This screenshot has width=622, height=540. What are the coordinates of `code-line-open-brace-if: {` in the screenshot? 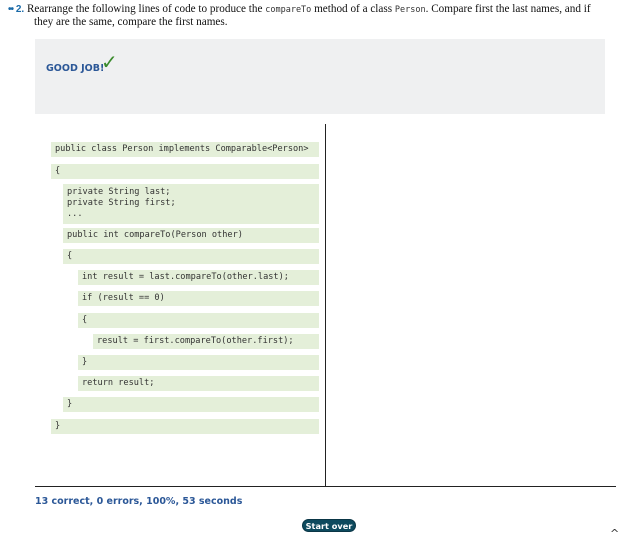 It's located at (198, 320).